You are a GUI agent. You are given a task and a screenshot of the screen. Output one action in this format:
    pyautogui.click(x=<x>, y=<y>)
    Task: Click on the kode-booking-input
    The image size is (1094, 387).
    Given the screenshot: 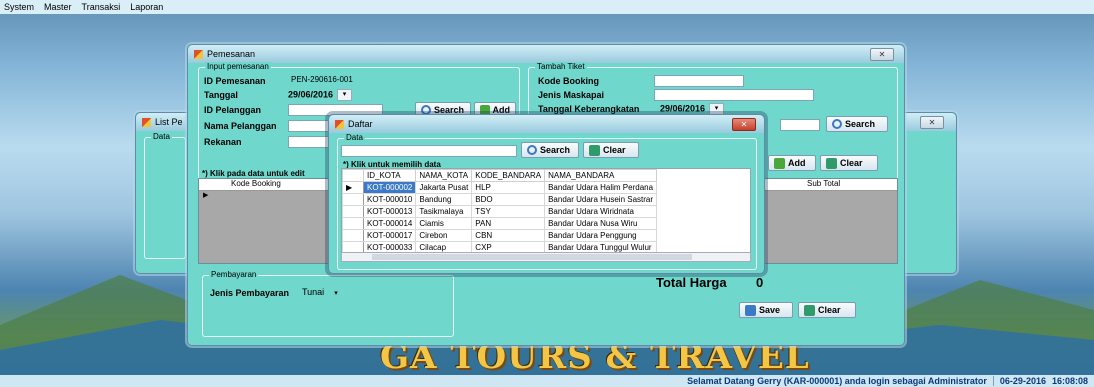 What is the action you would take?
    pyautogui.click(x=699, y=81)
    